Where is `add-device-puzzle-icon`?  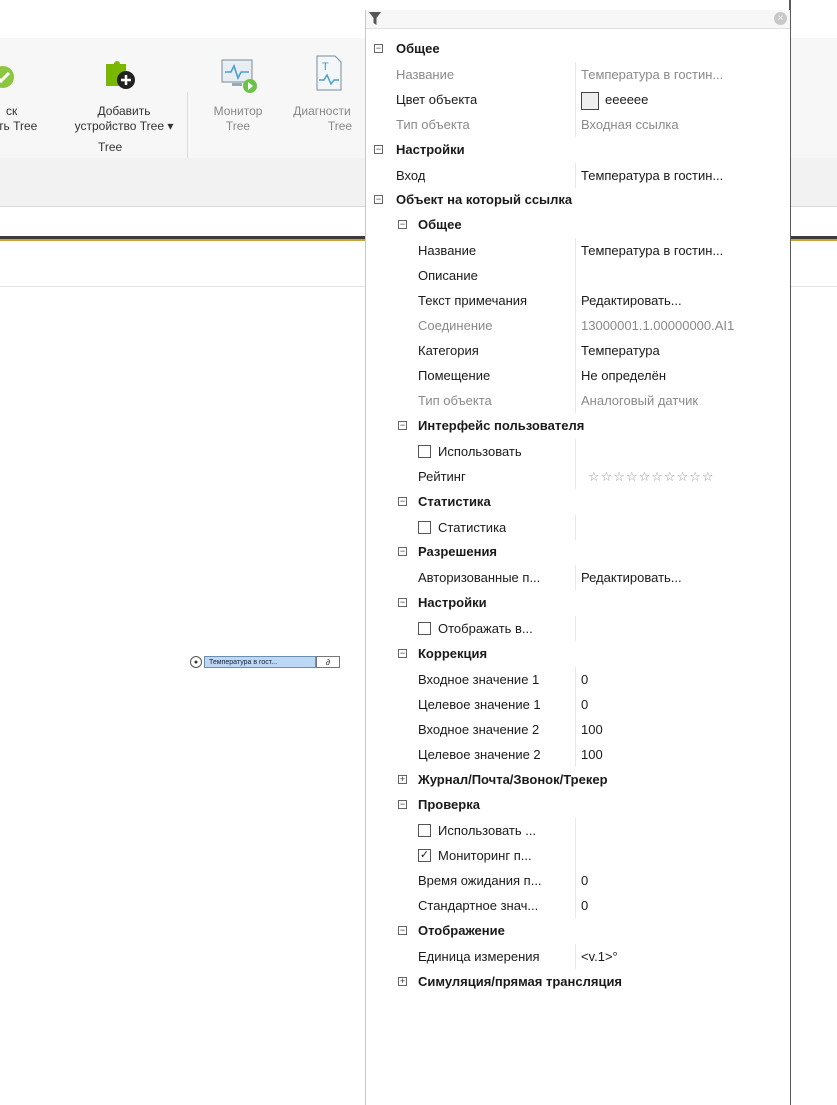
add-device-puzzle-icon is located at coordinates (120, 75).